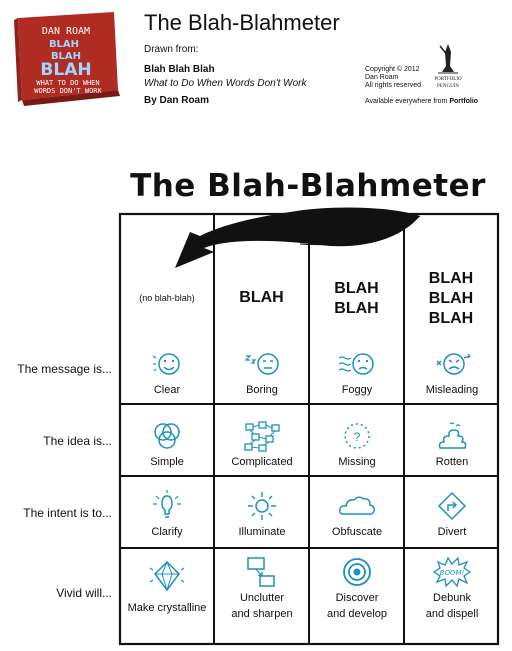  Describe the element at coordinates (448, 79) in the screenshot. I see `svg-text: PORTFOLIO` at that location.